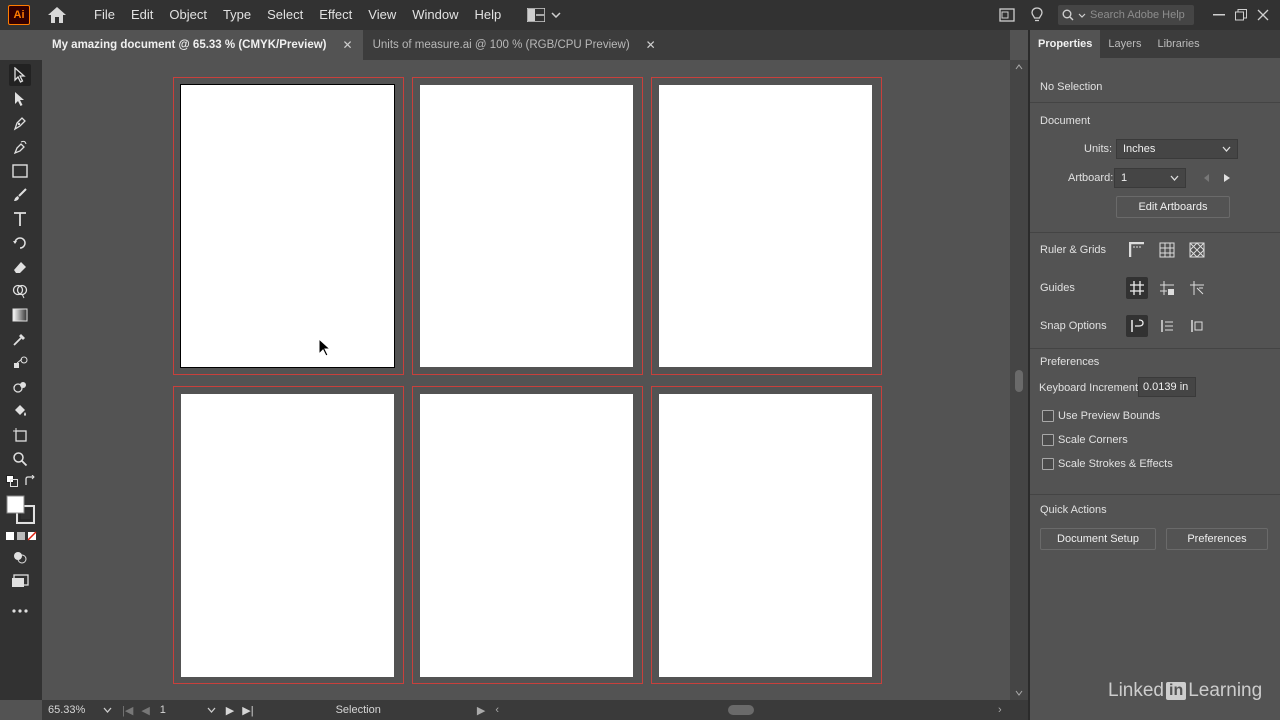 The image size is (1280, 720). I want to click on type-tool-icon, so click(20, 219).